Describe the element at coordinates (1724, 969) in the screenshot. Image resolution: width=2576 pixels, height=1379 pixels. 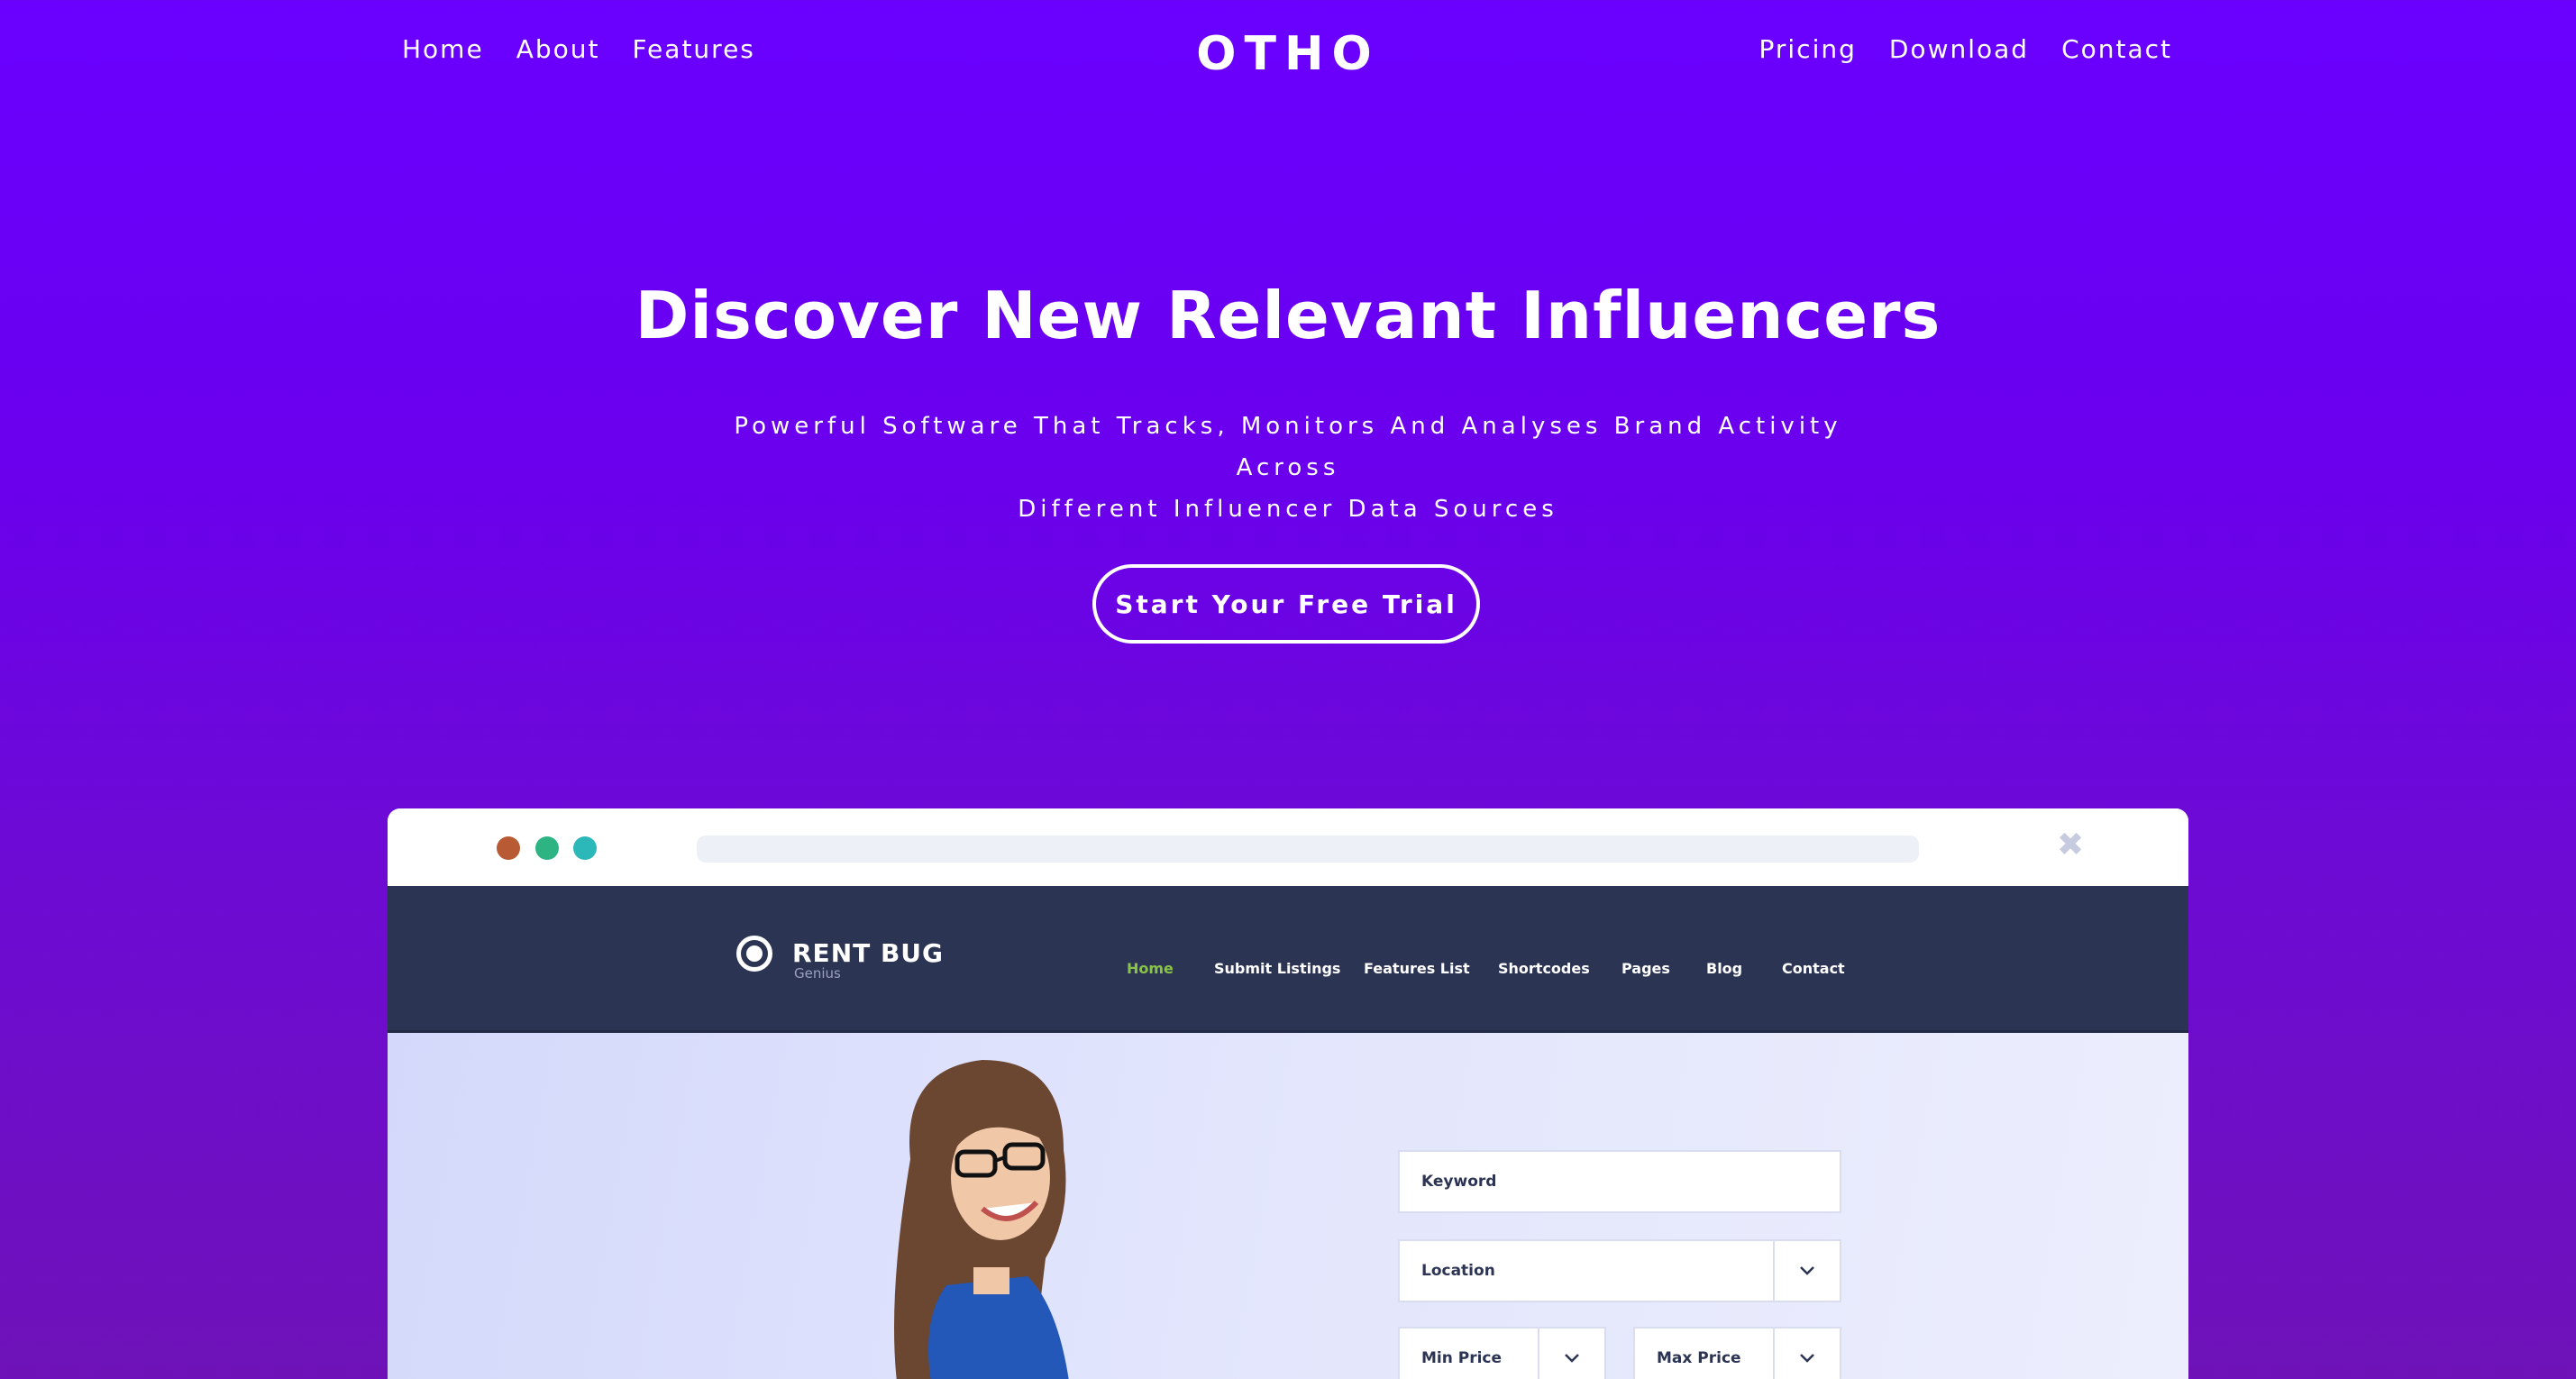
I see `site-menu-blog: Blog` at that location.